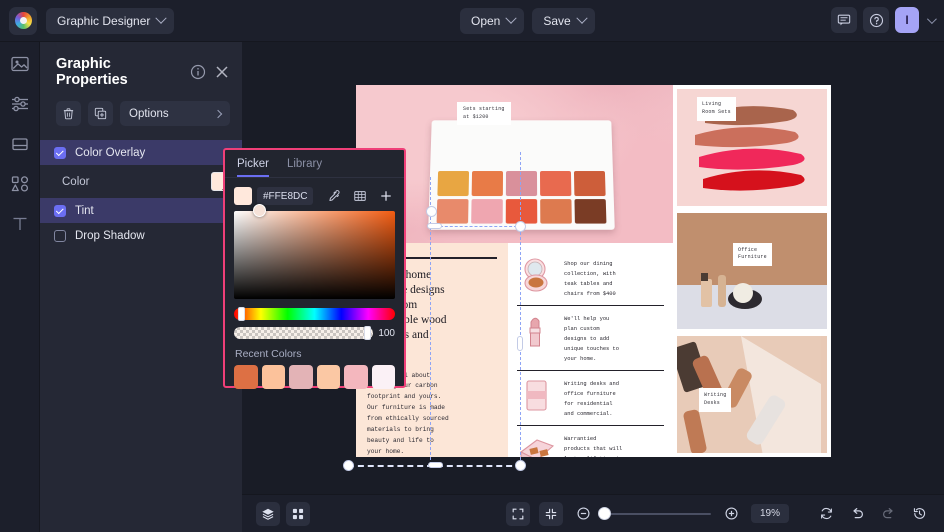 The image size is (944, 532). I want to click on photo-card-writing-desks: Writing Desks, so click(752, 395).